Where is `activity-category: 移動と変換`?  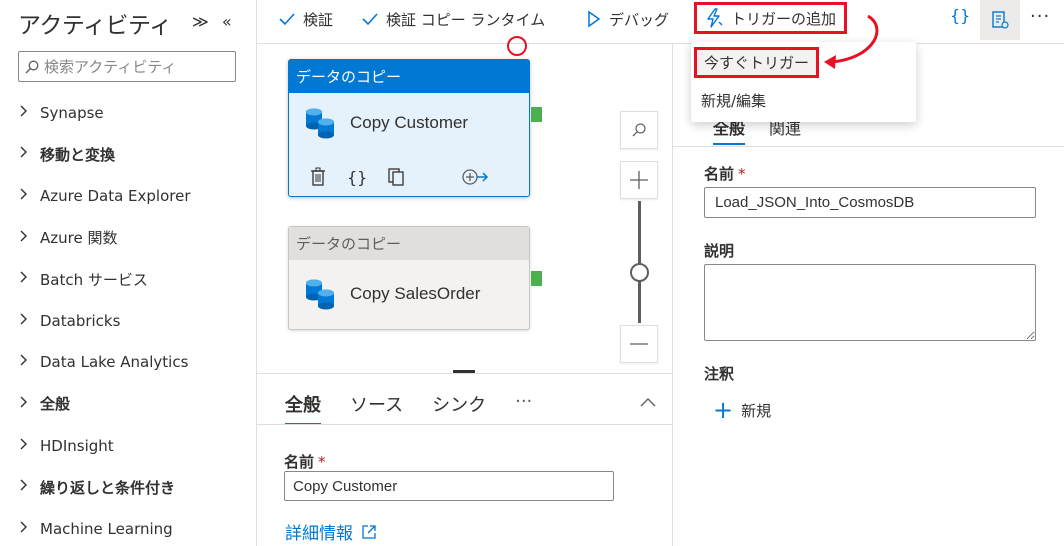
activity-category: 移動と変換 is located at coordinates (135, 155).